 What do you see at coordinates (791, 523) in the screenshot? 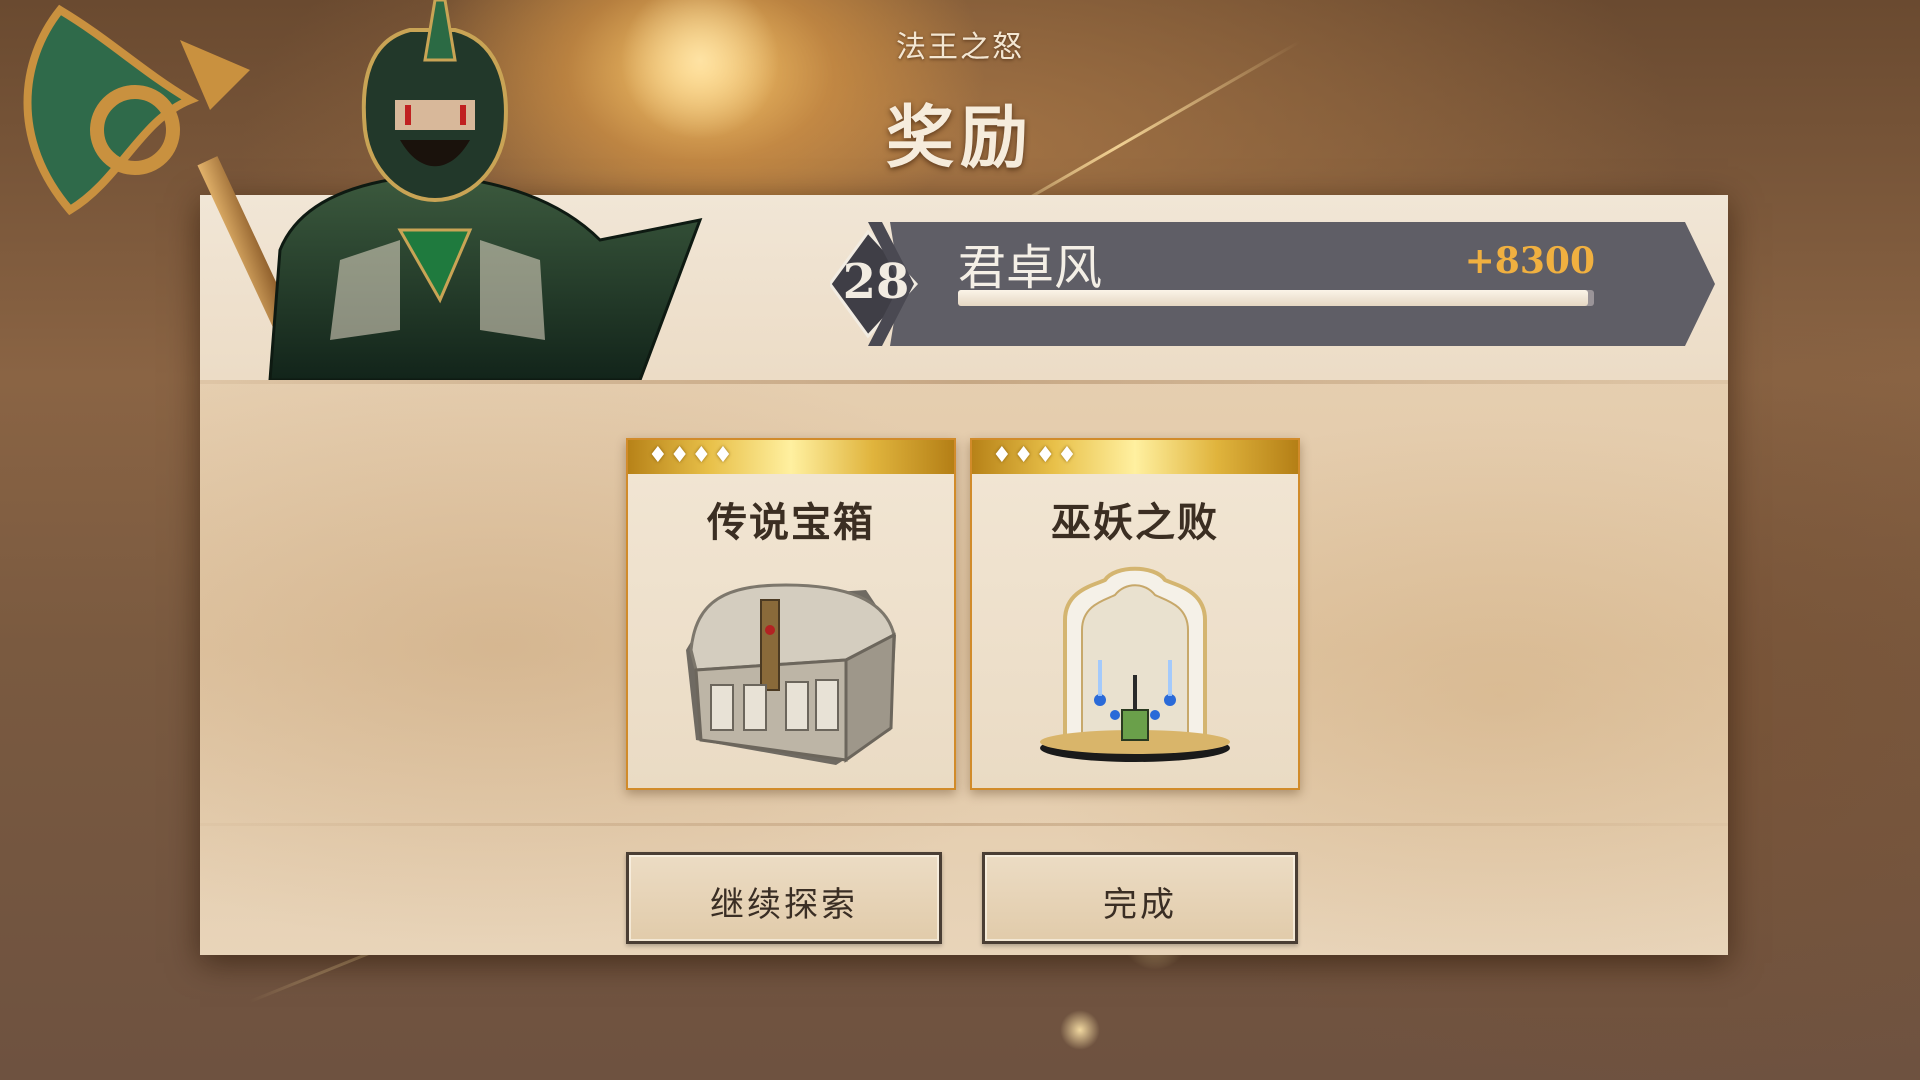
I see `reward-title: 传说宝箱` at bounding box center [791, 523].